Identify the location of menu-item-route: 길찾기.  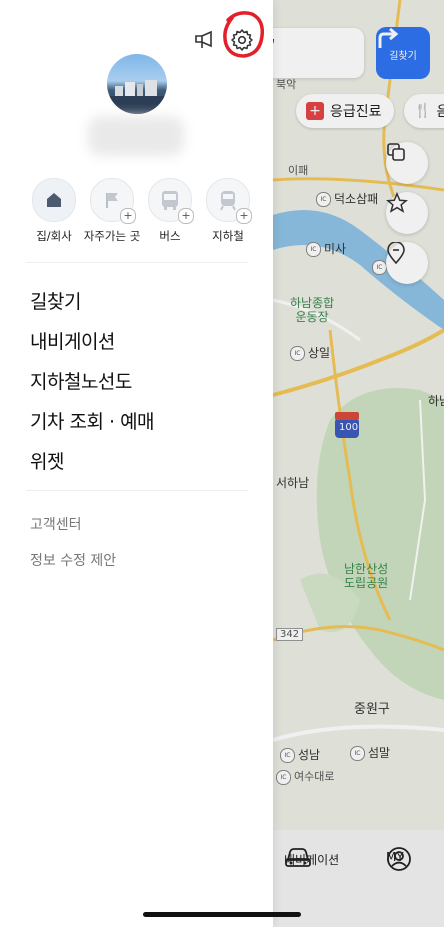
(92, 302).